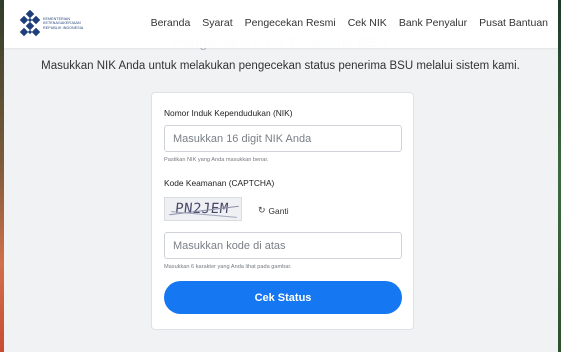 The height and width of the screenshot is (352, 561). What do you see at coordinates (513, 23) in the screenshot?
I see `nav-item-pusat-bantuan: Pusat Bantuan` at bounding box center [513, 23].